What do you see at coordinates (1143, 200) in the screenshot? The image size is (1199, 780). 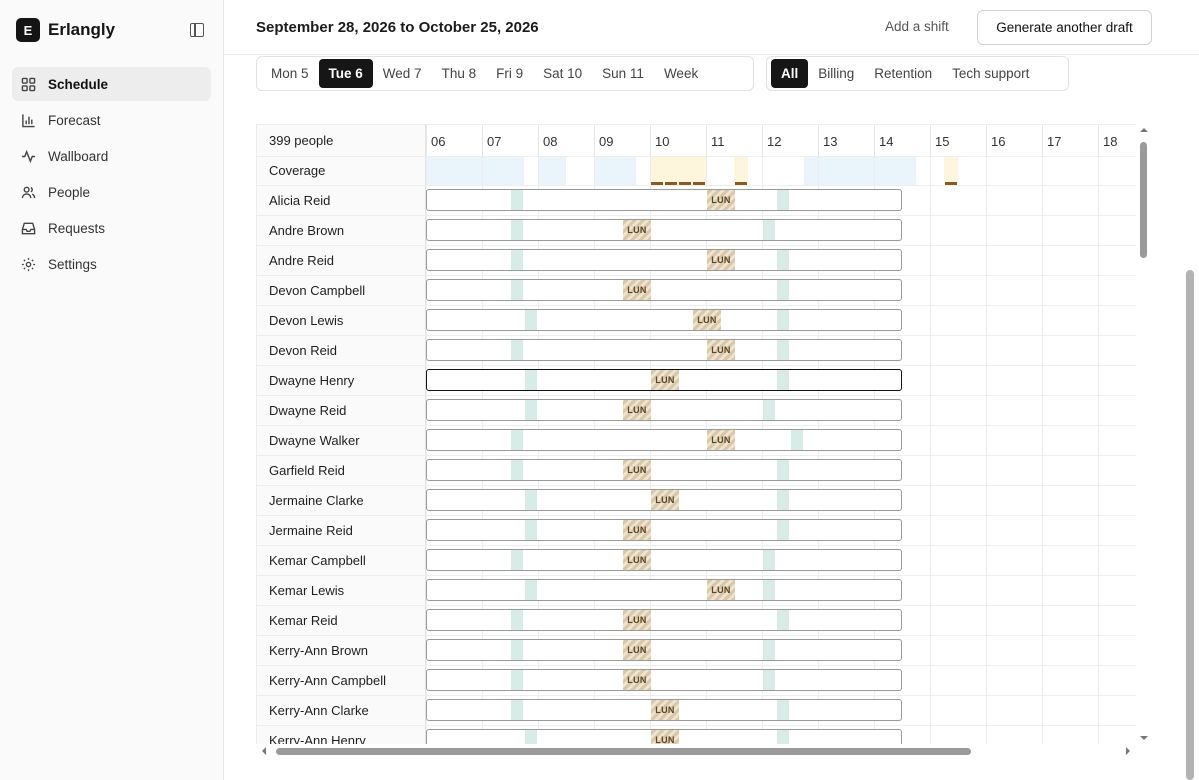 I see `vertical-scroll-thumb` at bounding box center [1143, 200].